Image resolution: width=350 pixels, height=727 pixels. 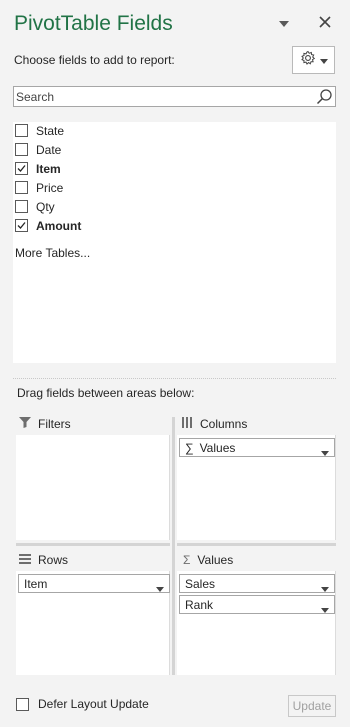 What do you see at coordinates (54, 424) in the screenshot?
I see `filters-label: Filters` at bounding box center [54, 424].